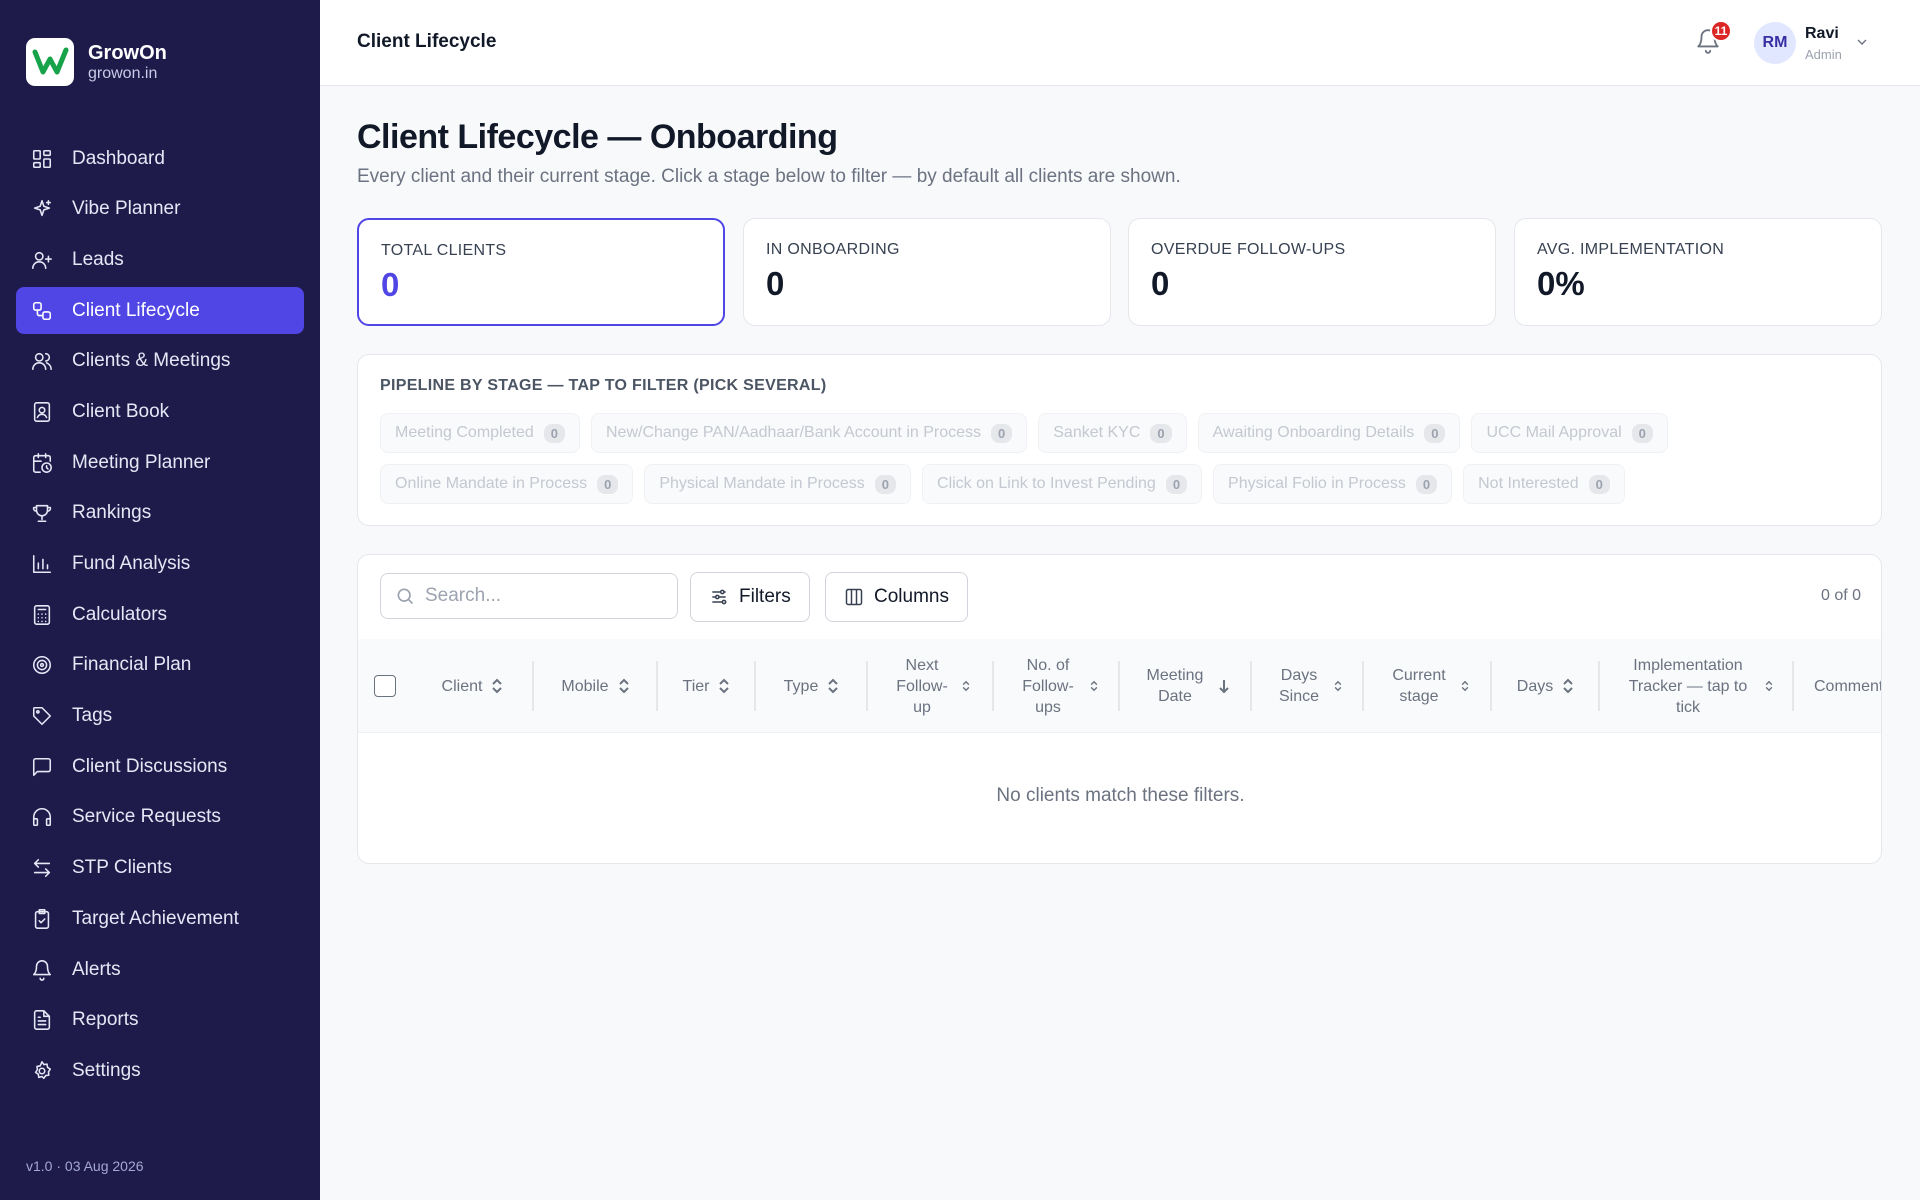 The height and width of the screenshot is (1200, 1920). Describe the element at coordinates (1631, 249) in the screenshot. I see `stat-label: AVG. IMPLEMENTATION` at that location.